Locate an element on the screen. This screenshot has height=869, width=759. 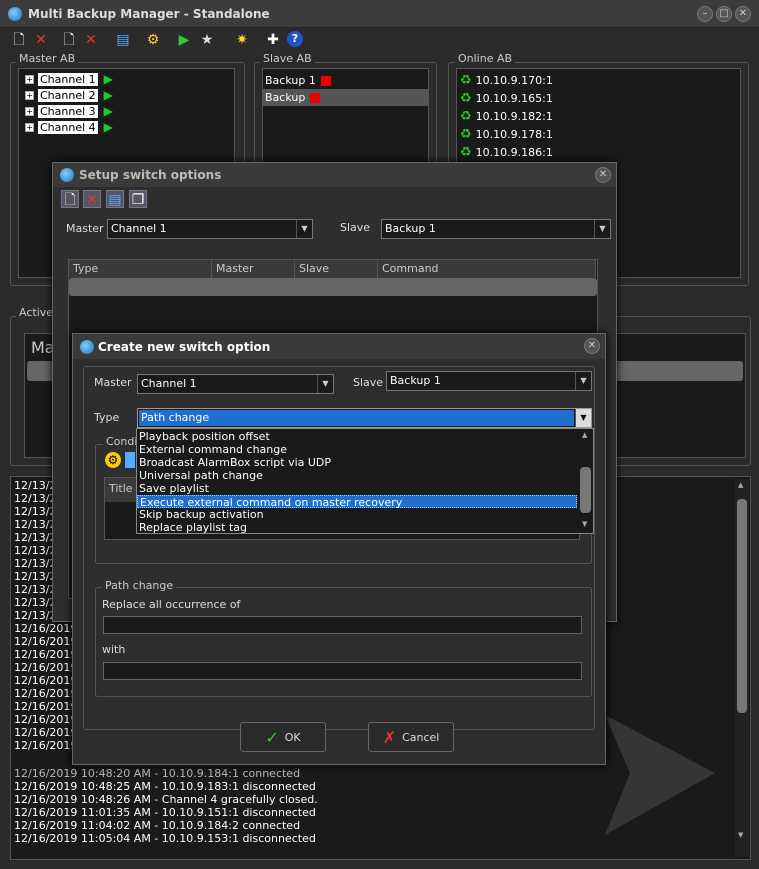
dropdown-scroll-thumb is located at coordinates (585, 490).